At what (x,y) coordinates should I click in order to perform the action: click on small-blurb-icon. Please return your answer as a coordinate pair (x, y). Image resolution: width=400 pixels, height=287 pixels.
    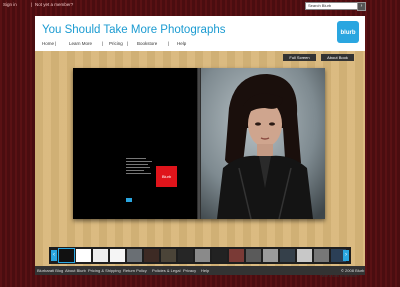
    Looking at the image, I should click on (129, 200).